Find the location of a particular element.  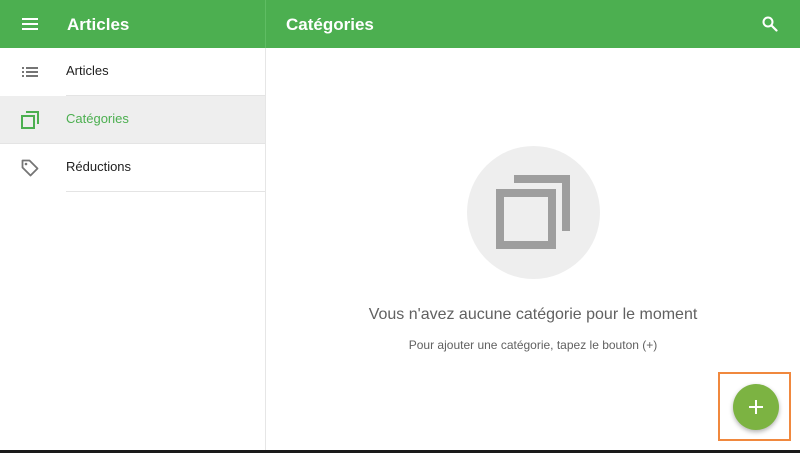

app-section-title: Articles is located at coordinates (98, 24).